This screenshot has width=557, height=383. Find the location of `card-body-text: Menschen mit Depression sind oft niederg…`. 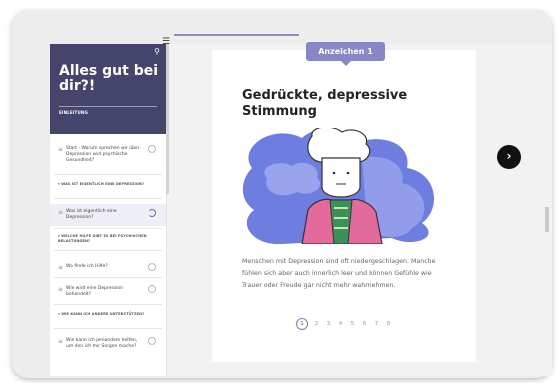

card-body-text: Menschen mit Depression sind oft niederg… is located at coordinates (339, 273).